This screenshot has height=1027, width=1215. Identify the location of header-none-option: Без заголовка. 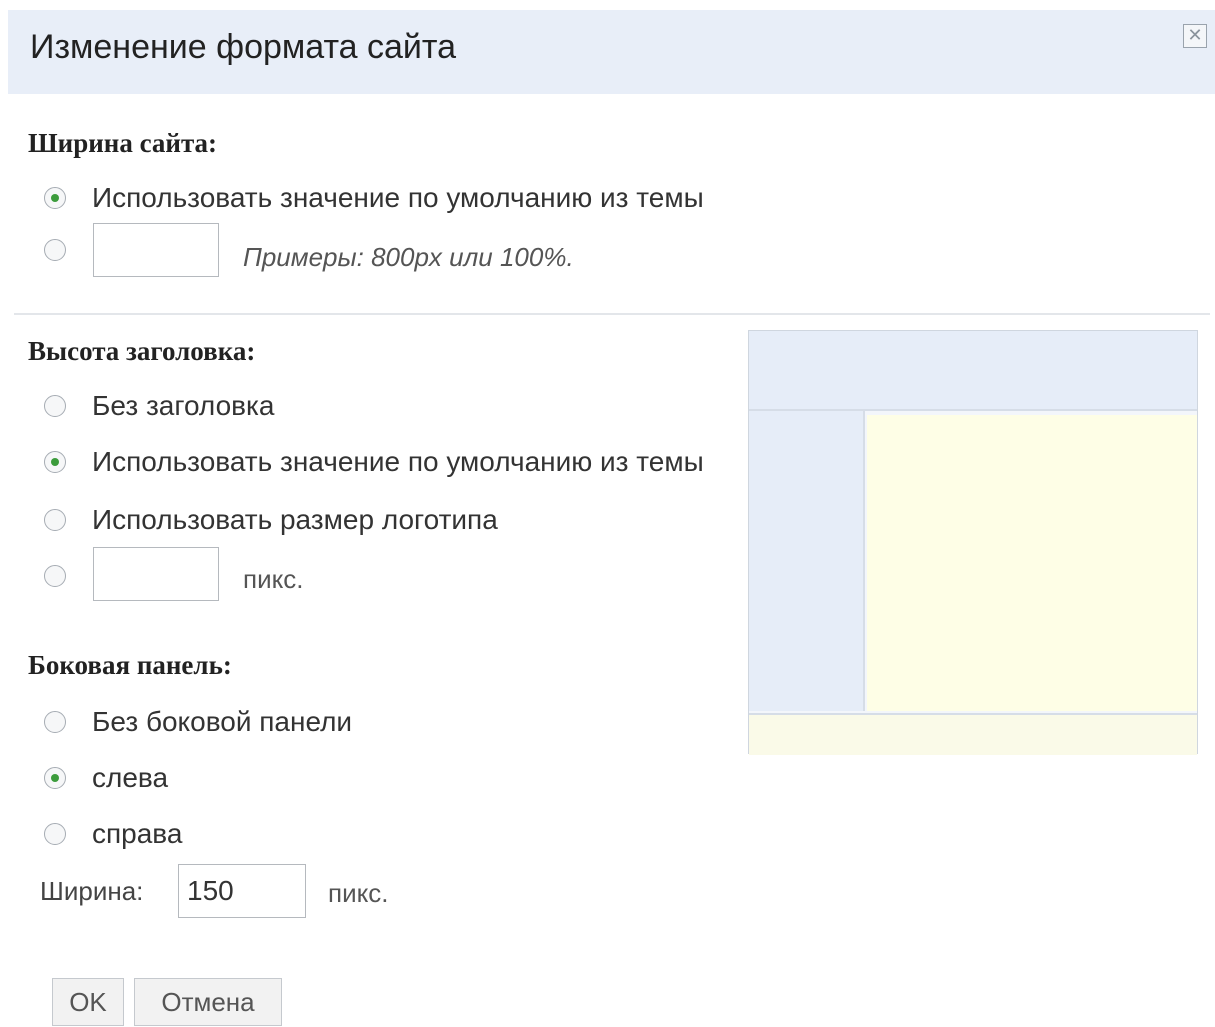
(159, 406).